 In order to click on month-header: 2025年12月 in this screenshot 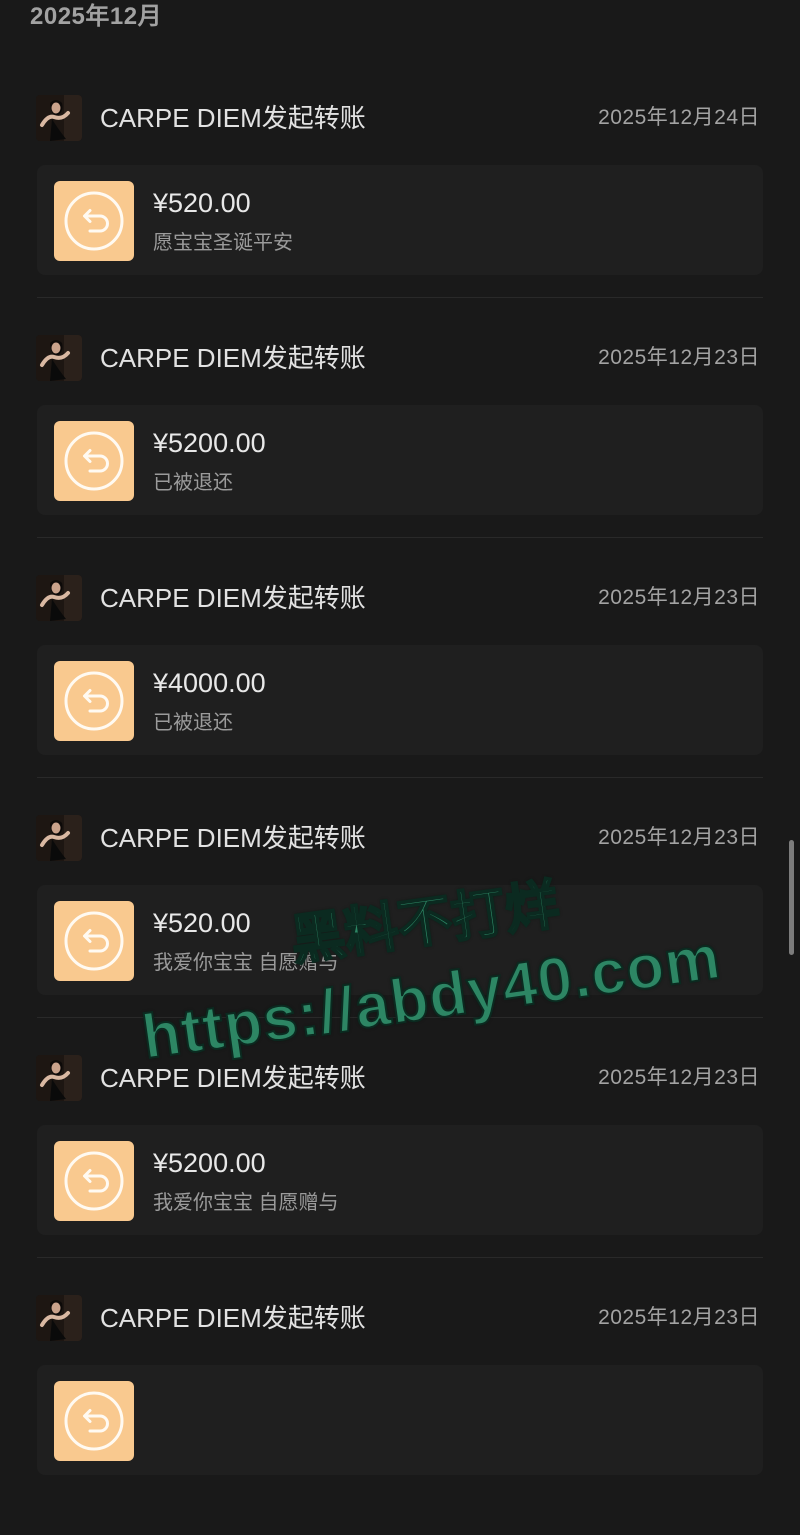, I will do `click(96, 16)`.